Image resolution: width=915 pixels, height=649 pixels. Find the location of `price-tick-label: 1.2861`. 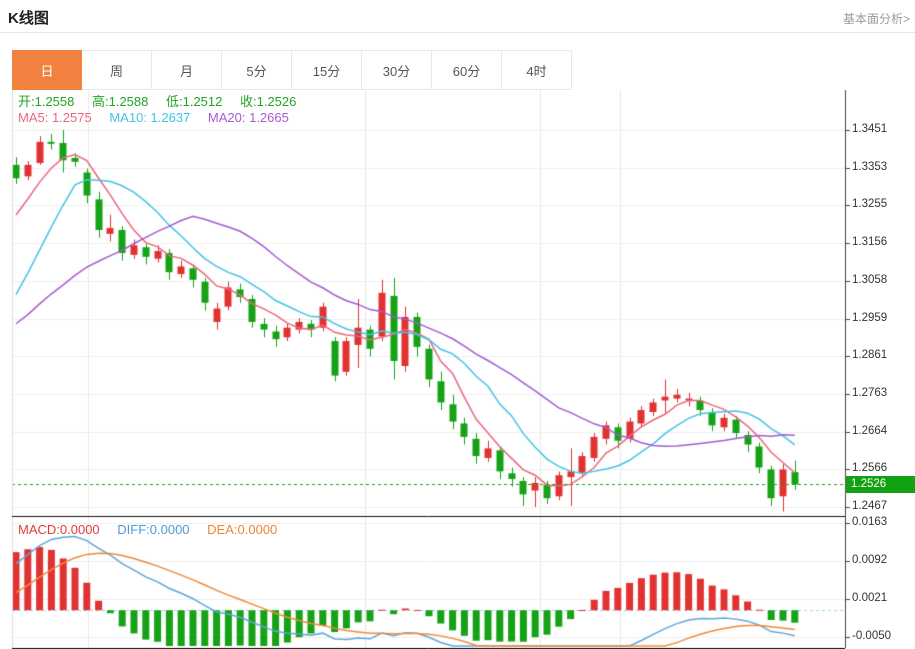

price-tick-label: 1.2861 is located at coordinates (870, 355).